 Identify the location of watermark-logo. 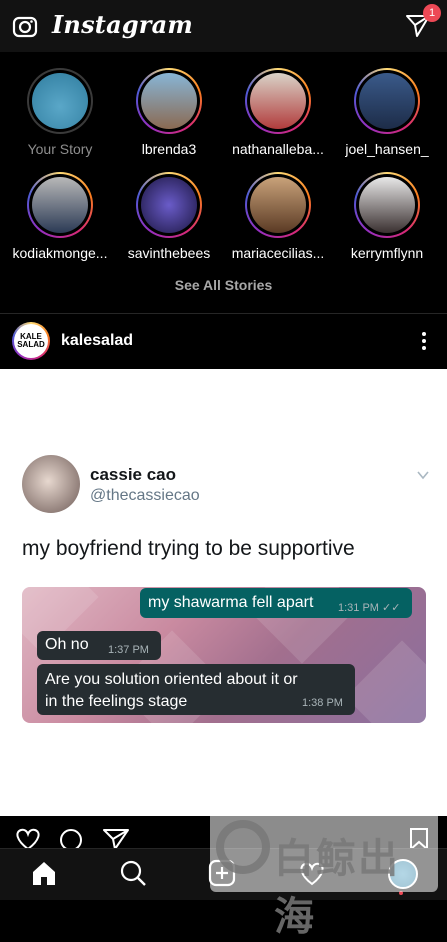
(243, 847).